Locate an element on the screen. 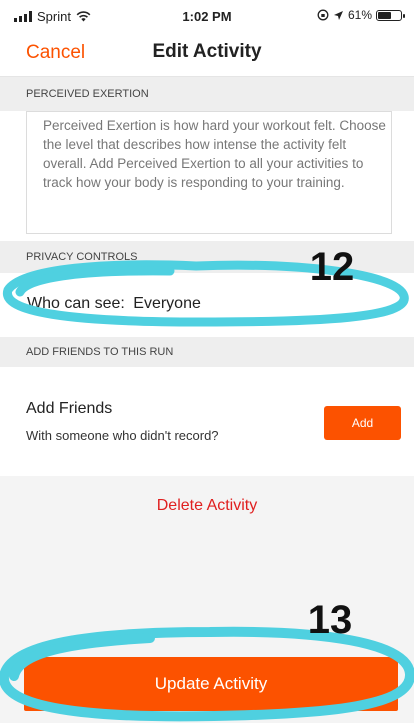  update-activity-button: Update Activity is located at coordinates (211, 684).